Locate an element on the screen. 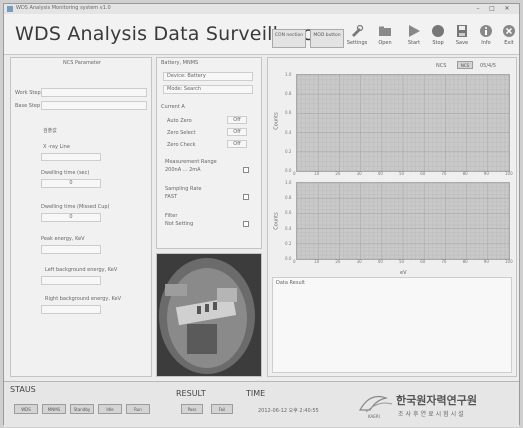 The height and width of the screenshot is (428, 523). org-name: 한국원자력연구원 is located at coordinates (436, 400).